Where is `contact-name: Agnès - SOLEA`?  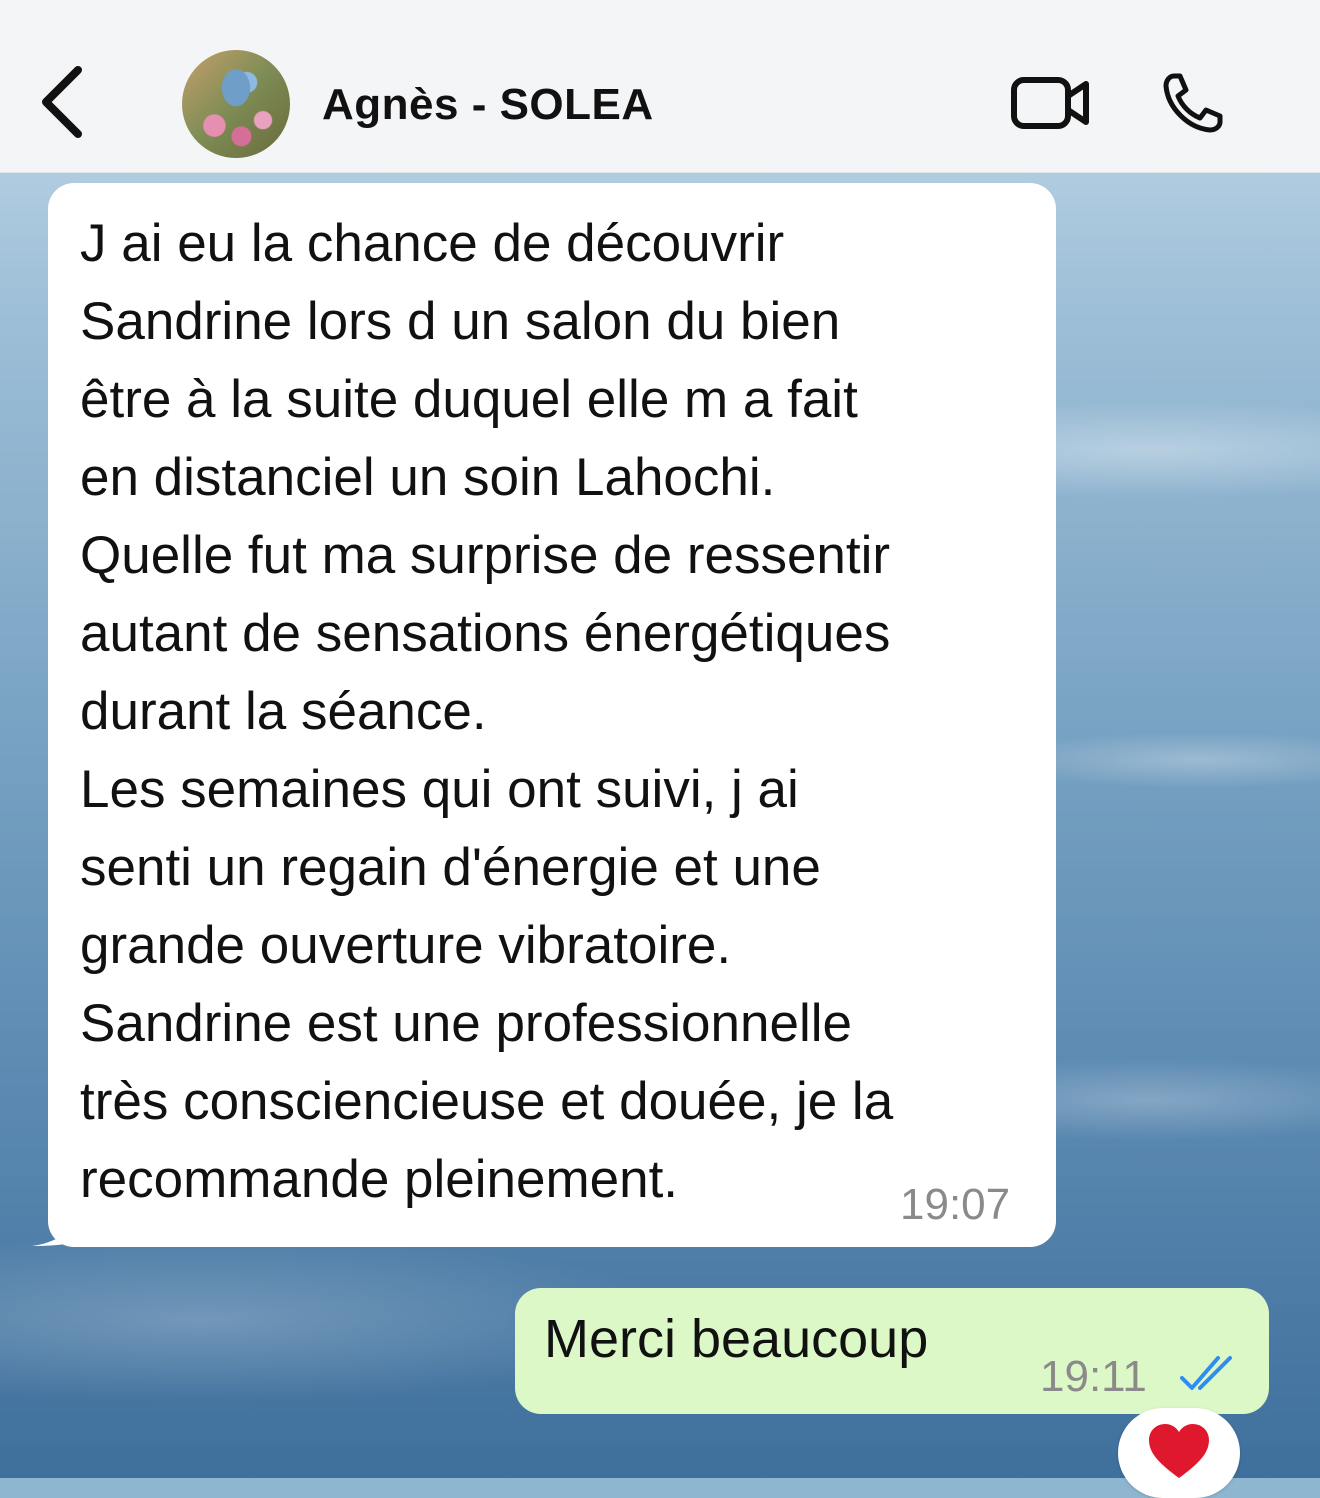 contact-name: Agnès - SOLEA is located at coordinates (488, 105).